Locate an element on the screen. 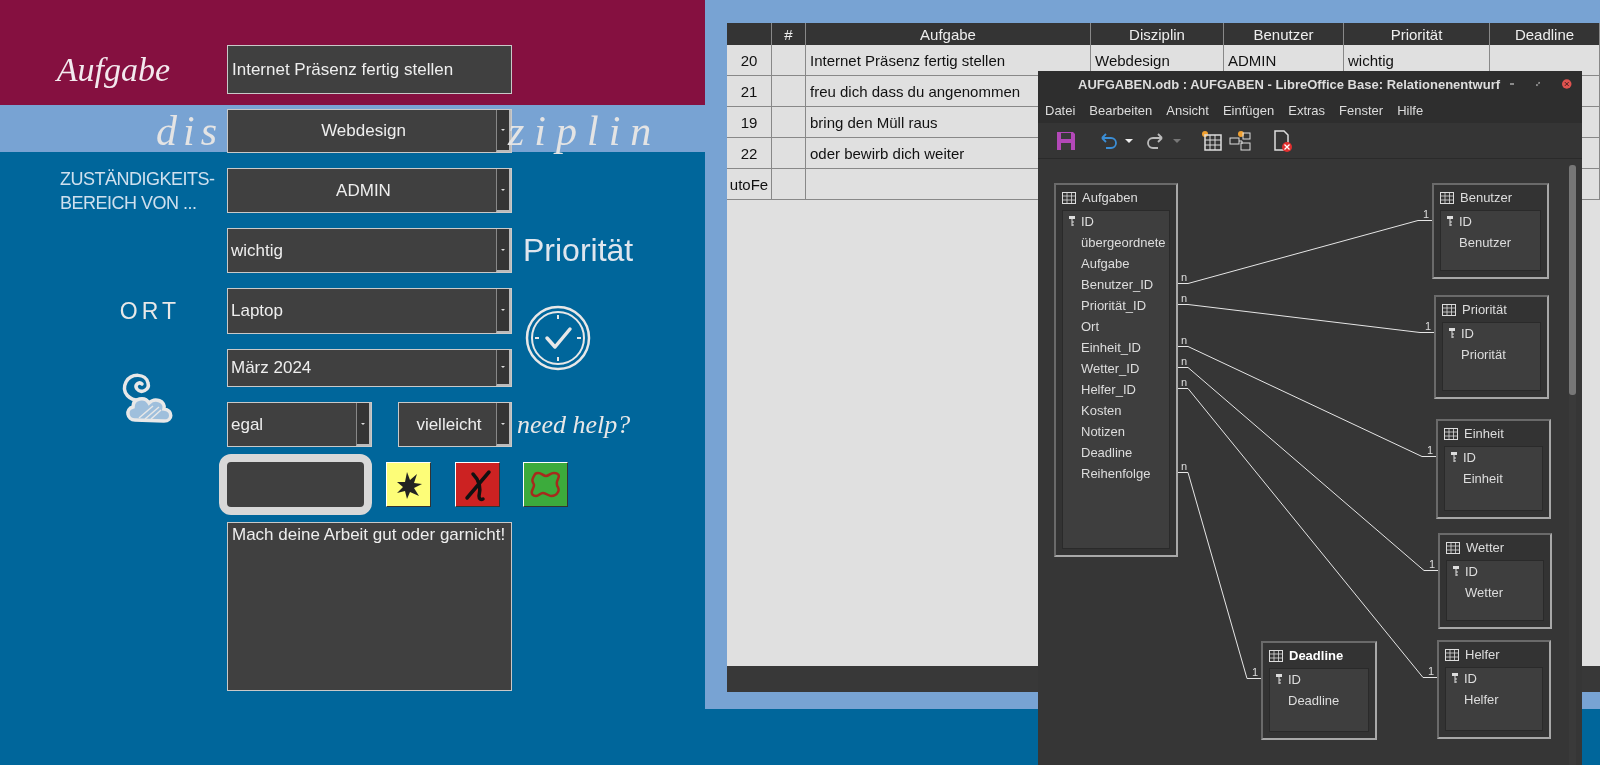 The height and width of the screenshot is (765, 1600). column-header: Benutzer is located at coordinates (1284, 34).